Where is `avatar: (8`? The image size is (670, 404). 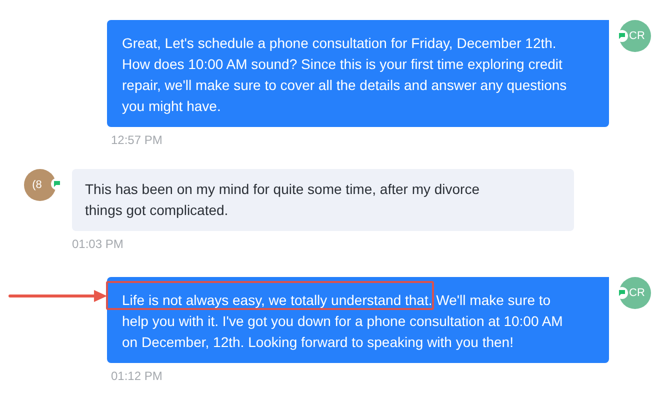 avatar: (8 is located at coordinates (40, 185).